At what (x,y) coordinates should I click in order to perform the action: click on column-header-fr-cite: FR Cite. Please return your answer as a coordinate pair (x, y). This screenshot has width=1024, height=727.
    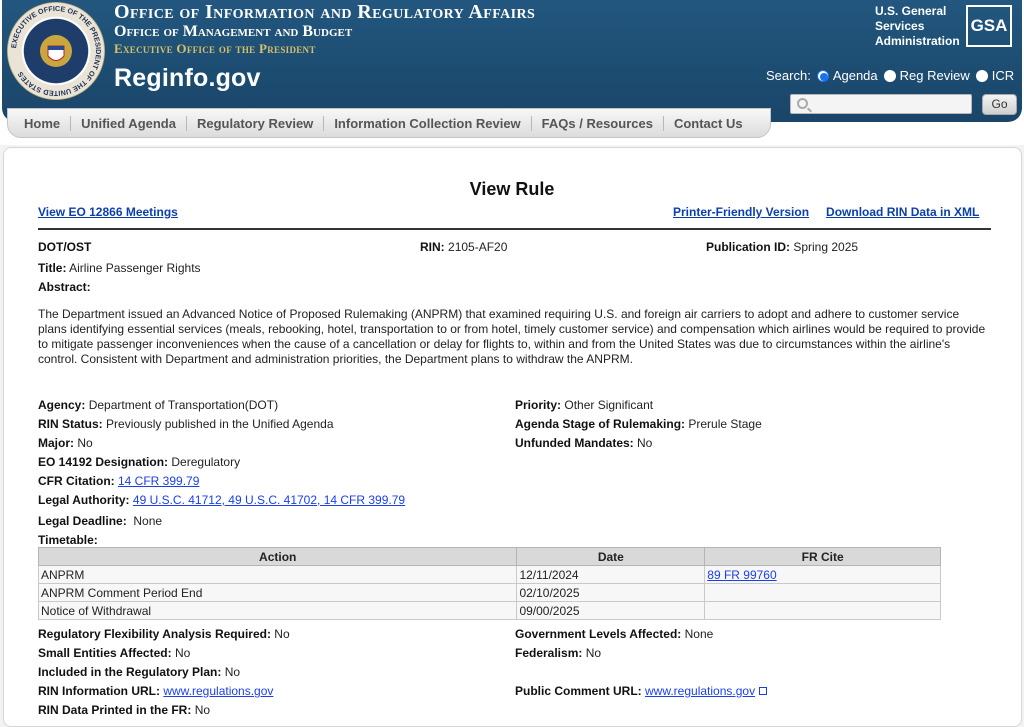
    Looking at the image, I should click on (822, 556).